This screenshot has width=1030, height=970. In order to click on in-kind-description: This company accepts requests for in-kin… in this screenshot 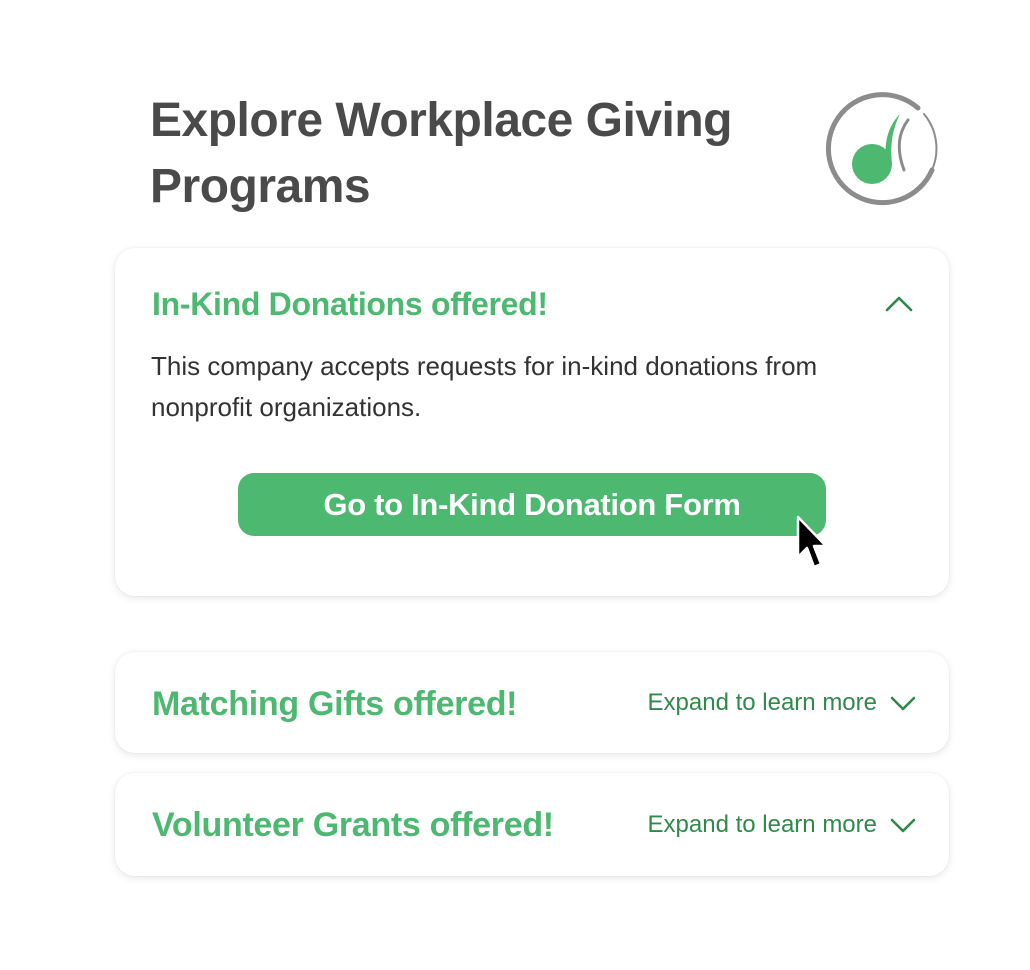, I will do `click(484, 386)`.